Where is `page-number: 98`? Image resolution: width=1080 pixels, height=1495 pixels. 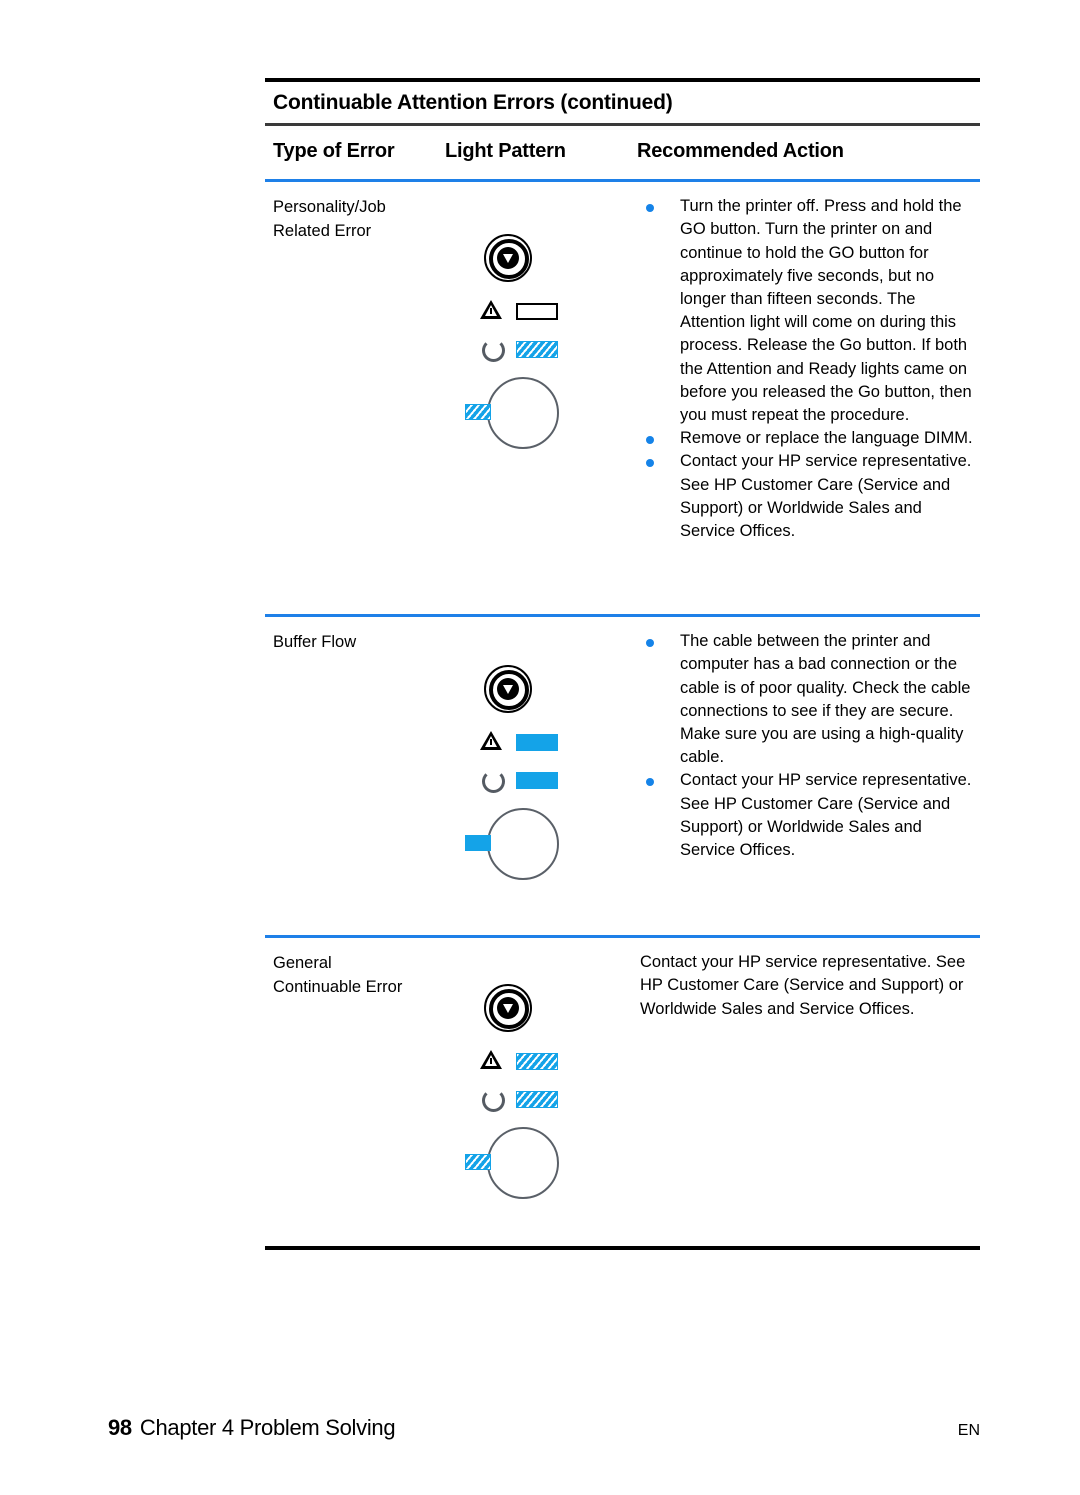 page-number: 98 is located at coordinates (120, 1427).